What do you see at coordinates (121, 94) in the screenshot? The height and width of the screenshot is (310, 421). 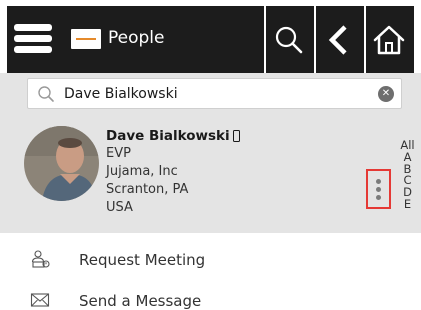 I see `search-query-text: Dave Bialkowski` at bounding box center [121, 94].